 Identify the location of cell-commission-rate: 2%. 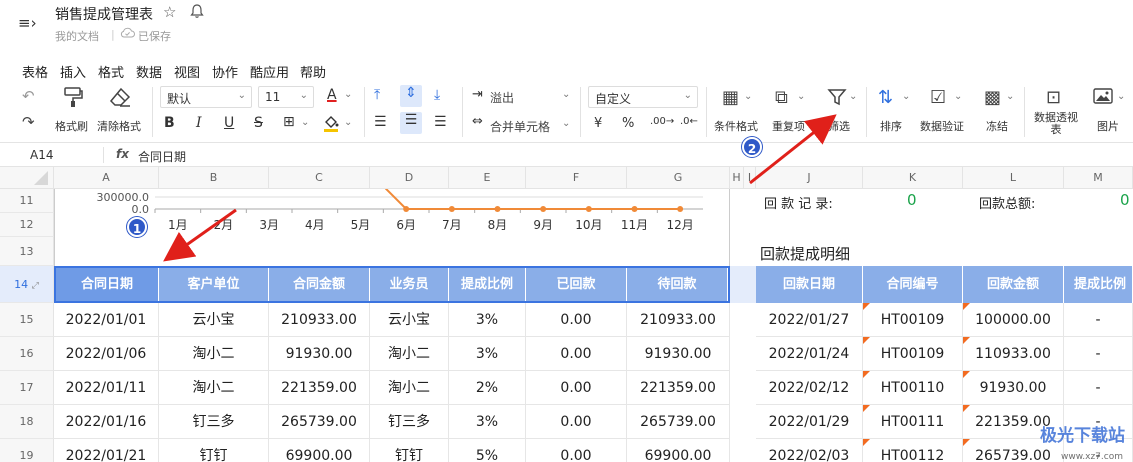
(487, 388).